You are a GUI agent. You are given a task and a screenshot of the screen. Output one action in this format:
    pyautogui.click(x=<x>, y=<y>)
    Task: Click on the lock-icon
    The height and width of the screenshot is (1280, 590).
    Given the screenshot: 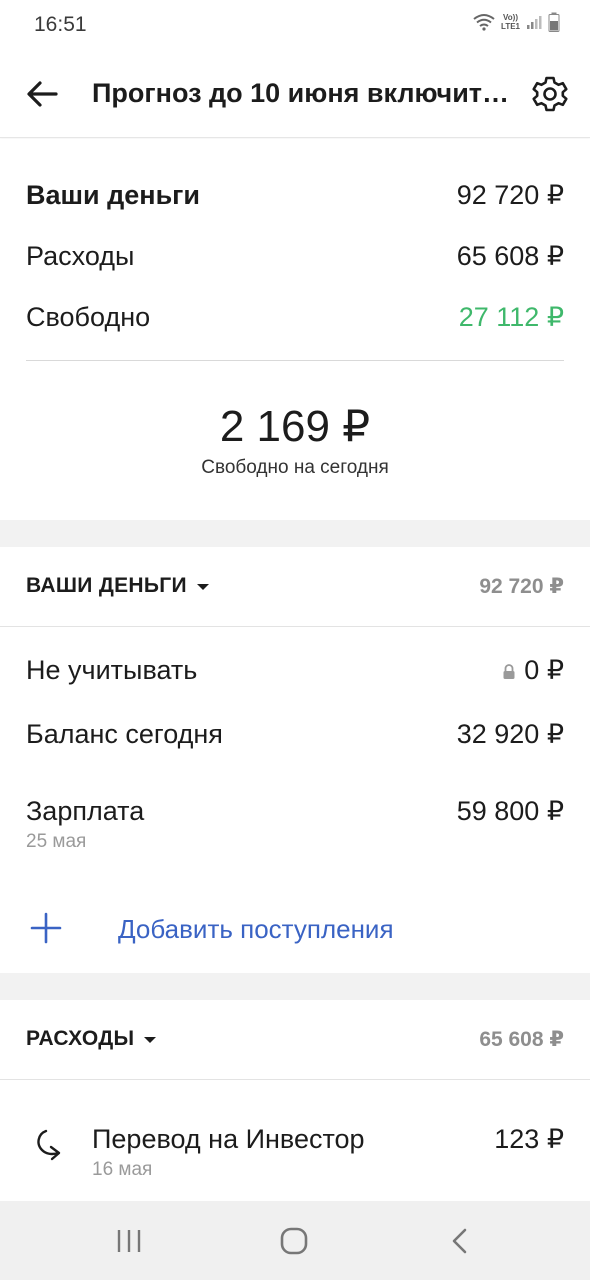 What is the action you would take?
    pyautogui.click(x=509, y=671)
    